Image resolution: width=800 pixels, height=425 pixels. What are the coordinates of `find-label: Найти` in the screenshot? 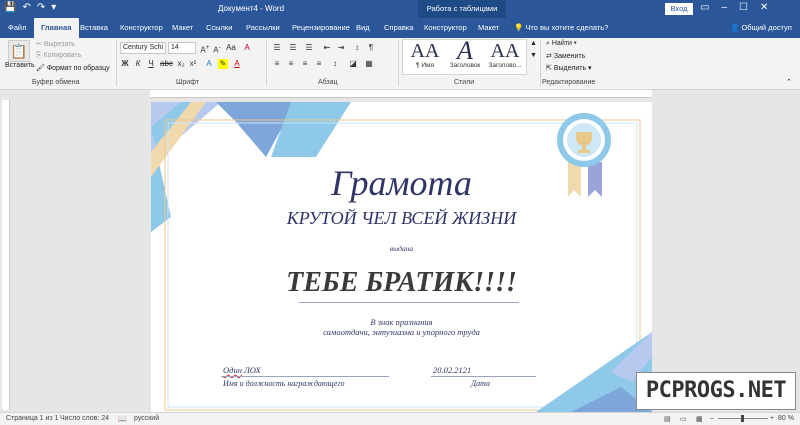 It's located at (561, 43).